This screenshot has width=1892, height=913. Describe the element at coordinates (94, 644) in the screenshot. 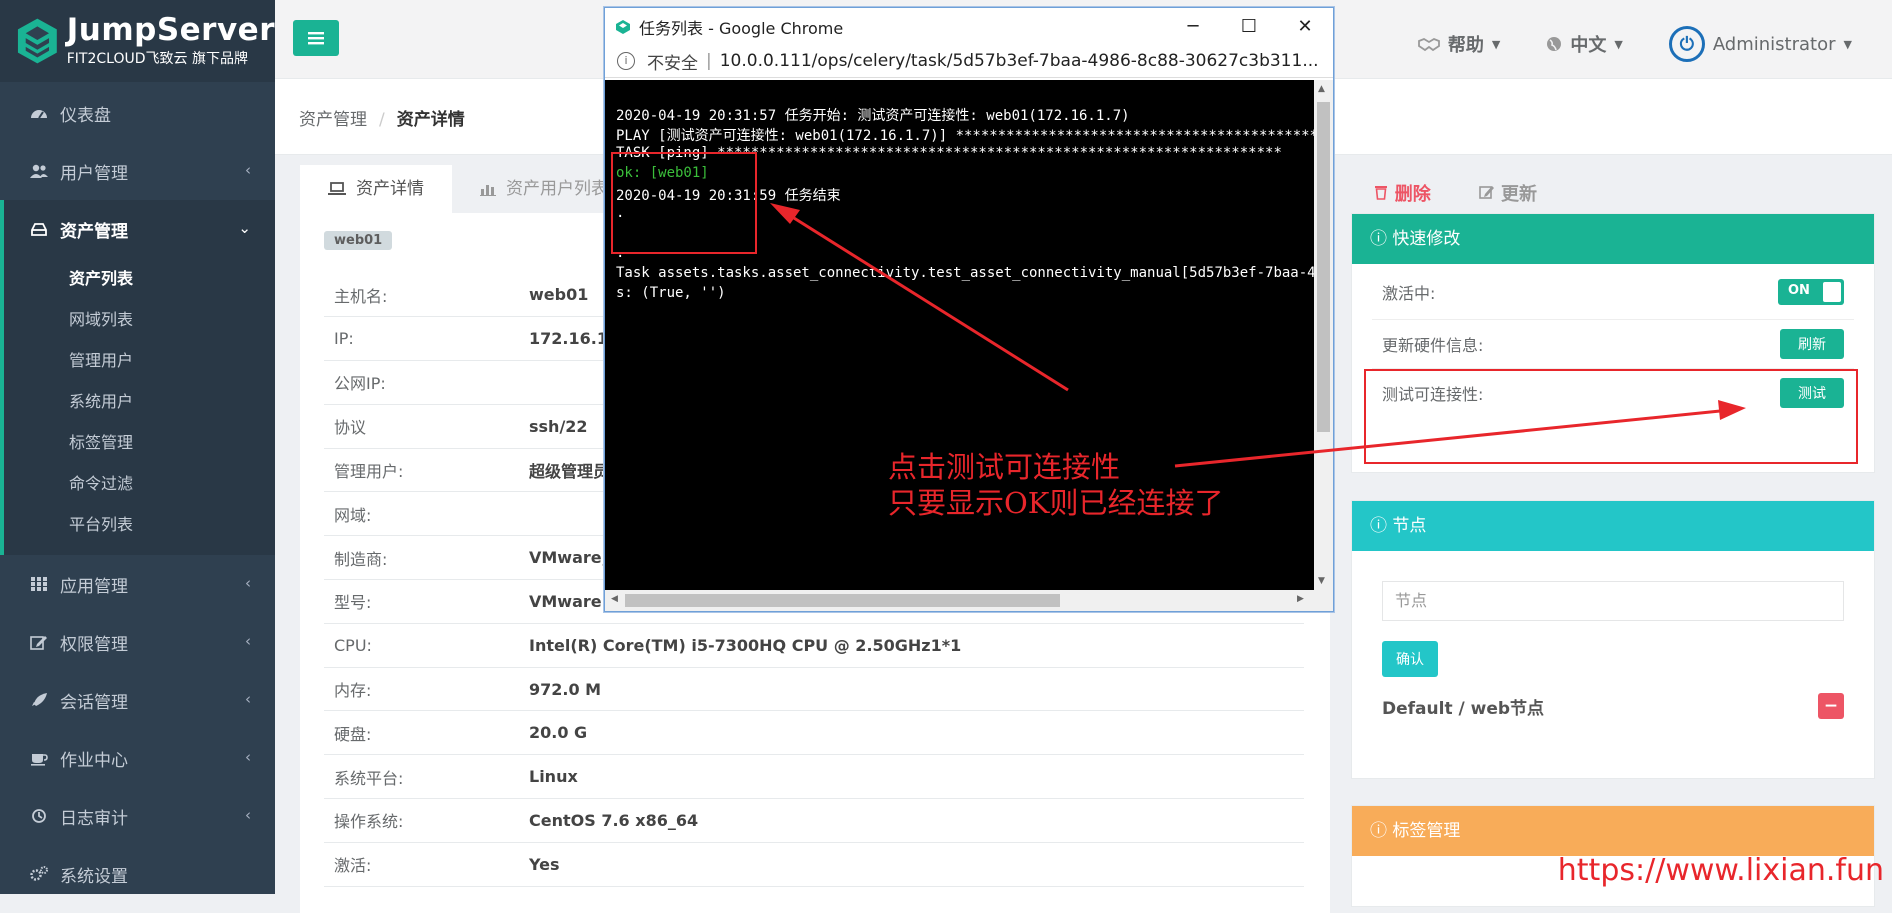

I see `sidebar-item-label: 权限管理` at that location.